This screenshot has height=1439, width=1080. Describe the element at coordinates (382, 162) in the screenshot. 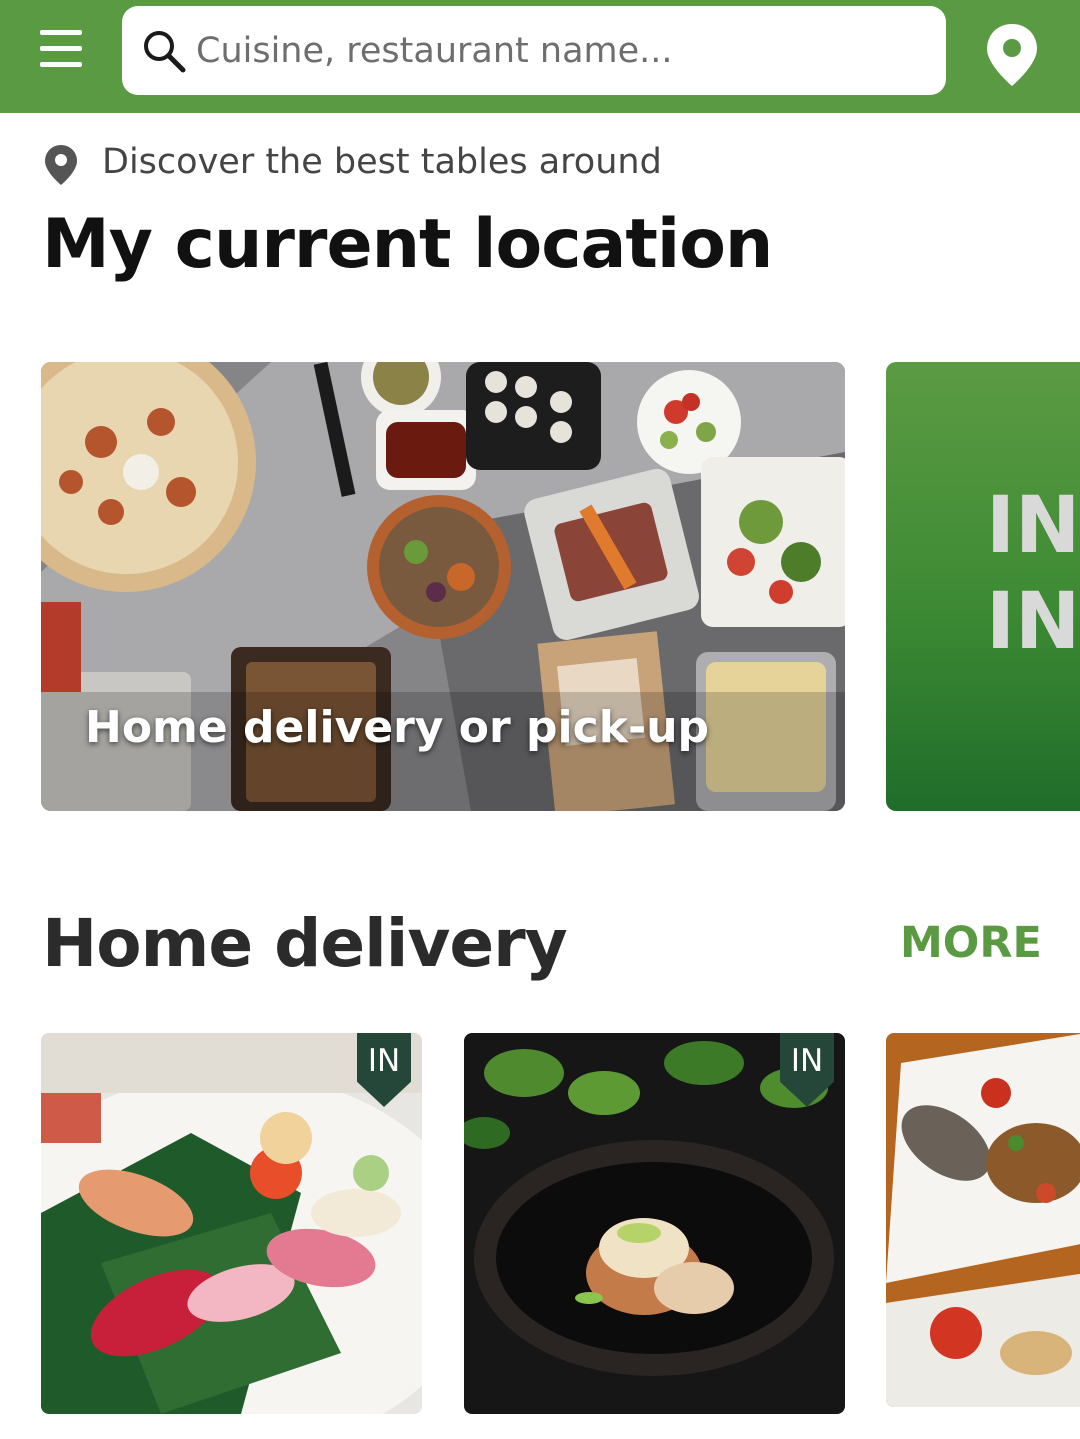

I see `location-subtitle: Discover the best tables around` at that location.